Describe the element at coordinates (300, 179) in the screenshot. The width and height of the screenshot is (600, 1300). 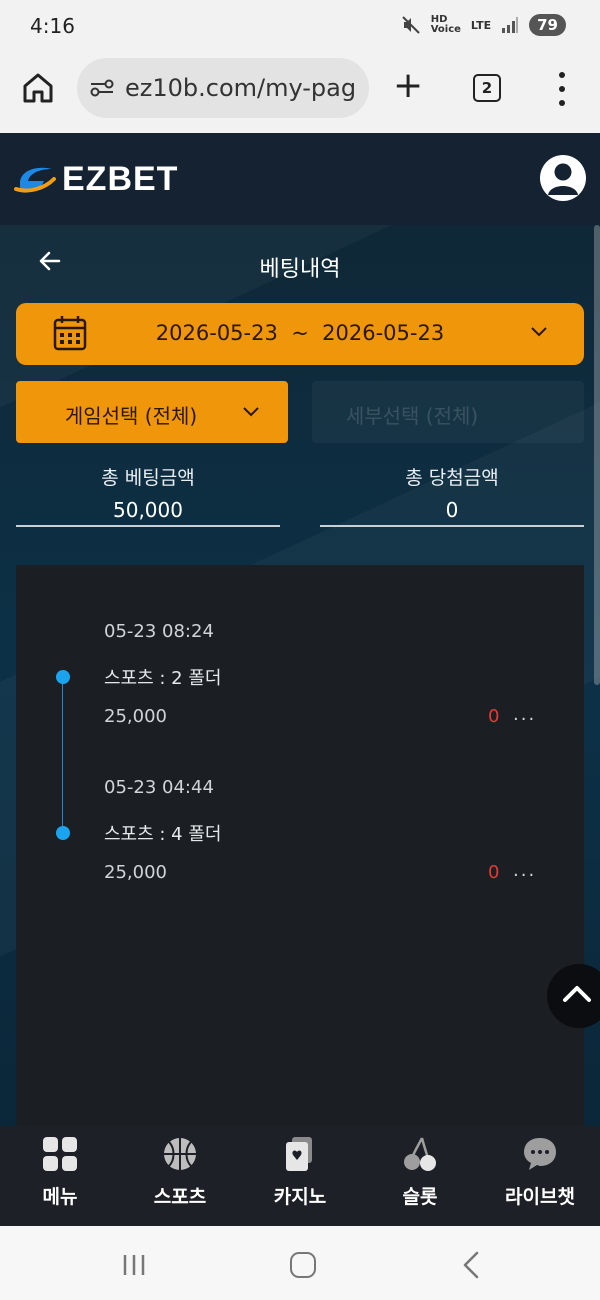
I see `top-nav: EZBET` at that location.